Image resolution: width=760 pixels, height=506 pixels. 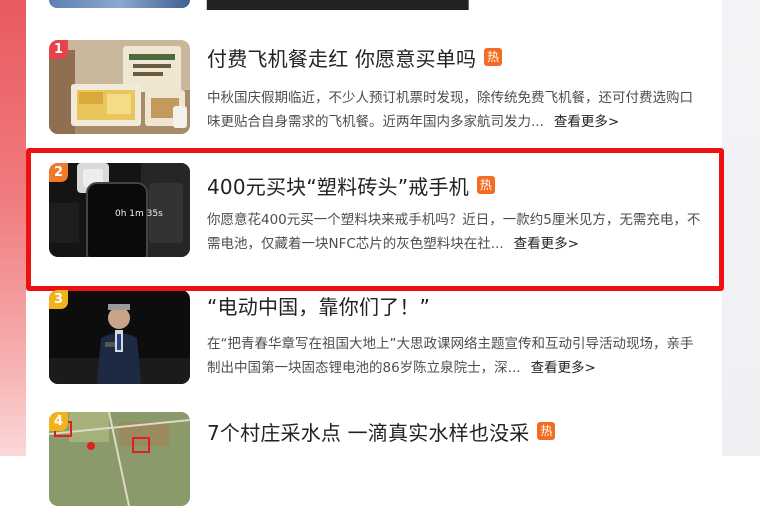 I want to click on rank-badge: 1, so click(x=58, y=49).